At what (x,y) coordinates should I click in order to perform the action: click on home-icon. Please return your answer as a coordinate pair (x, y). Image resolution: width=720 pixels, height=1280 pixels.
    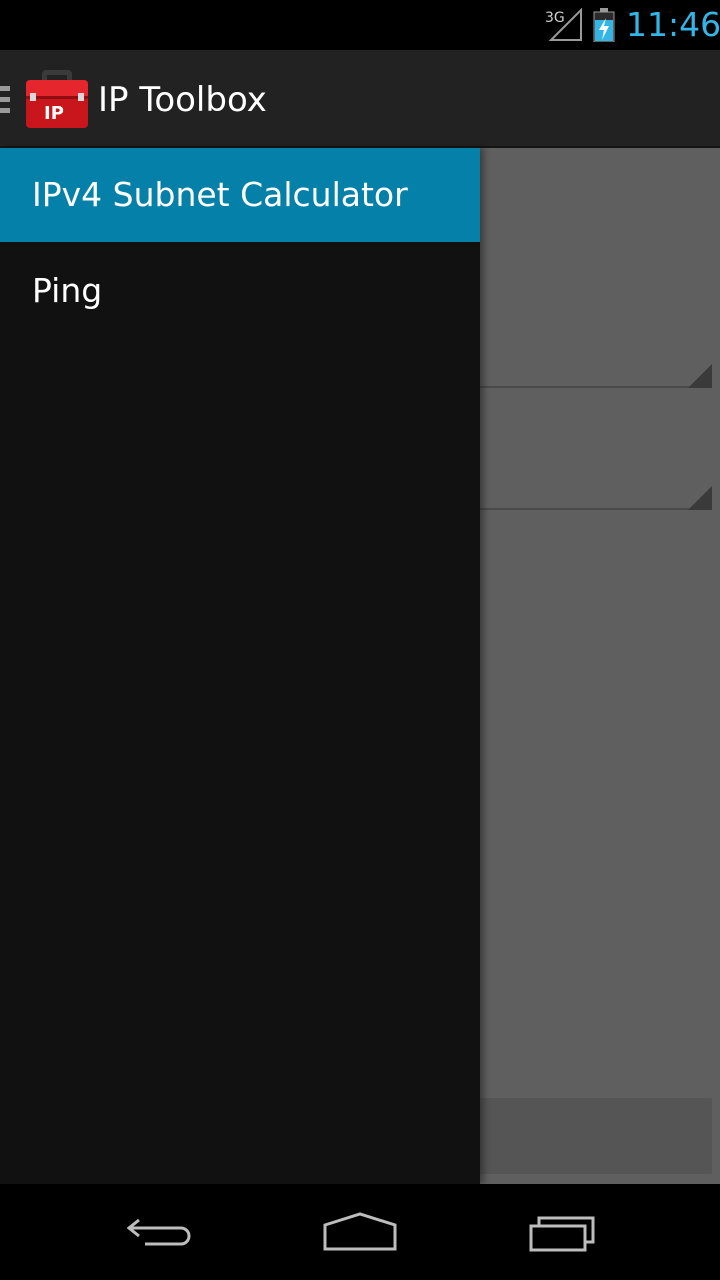
    Looking at the image, I should click on (360, 1231).